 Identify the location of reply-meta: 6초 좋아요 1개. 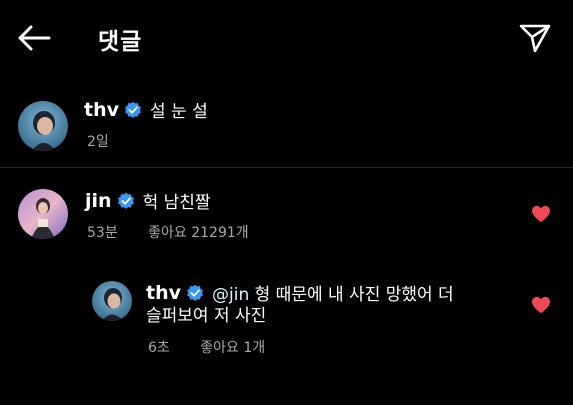
(219, 347).